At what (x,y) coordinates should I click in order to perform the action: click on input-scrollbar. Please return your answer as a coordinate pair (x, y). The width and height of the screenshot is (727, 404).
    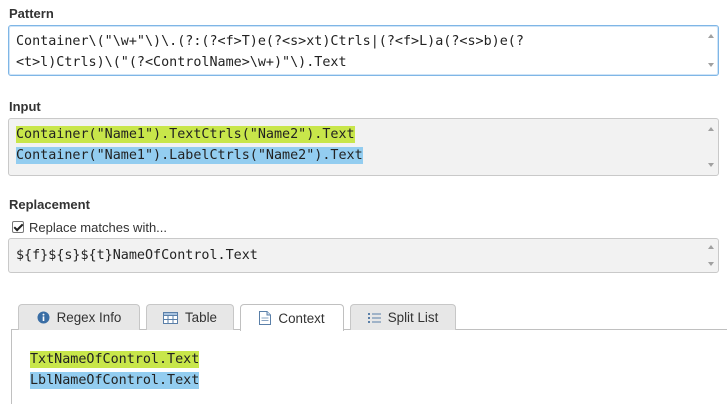
    Looking at the image, I should click on (710, 147).